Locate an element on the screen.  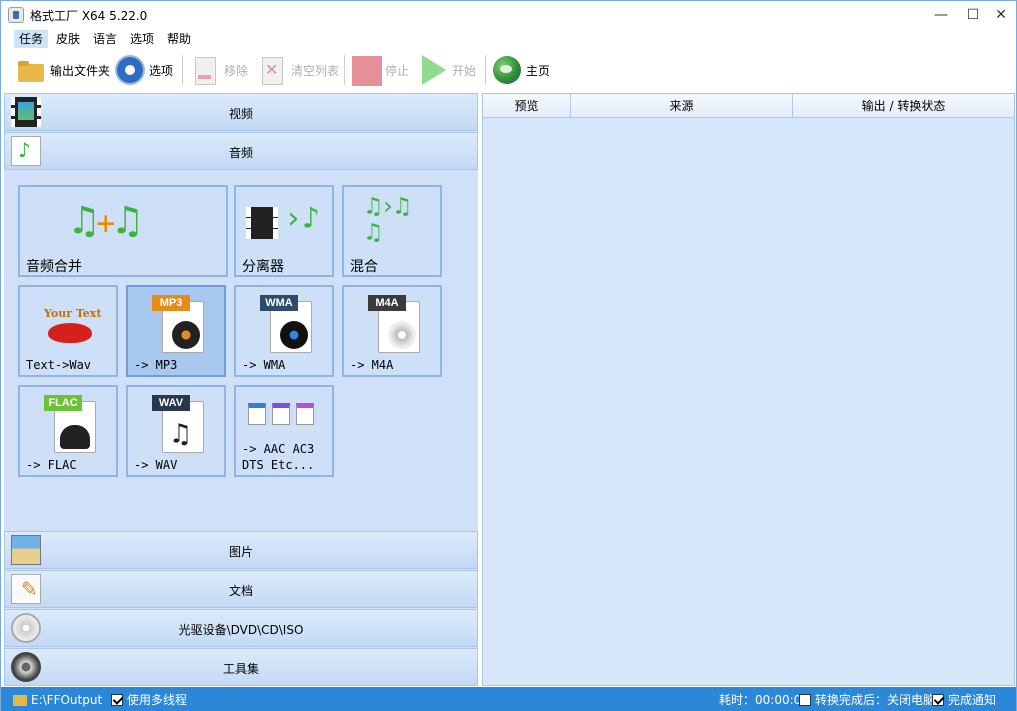
clear-list-label: 清空列表 is located at coordinates (315, 70).